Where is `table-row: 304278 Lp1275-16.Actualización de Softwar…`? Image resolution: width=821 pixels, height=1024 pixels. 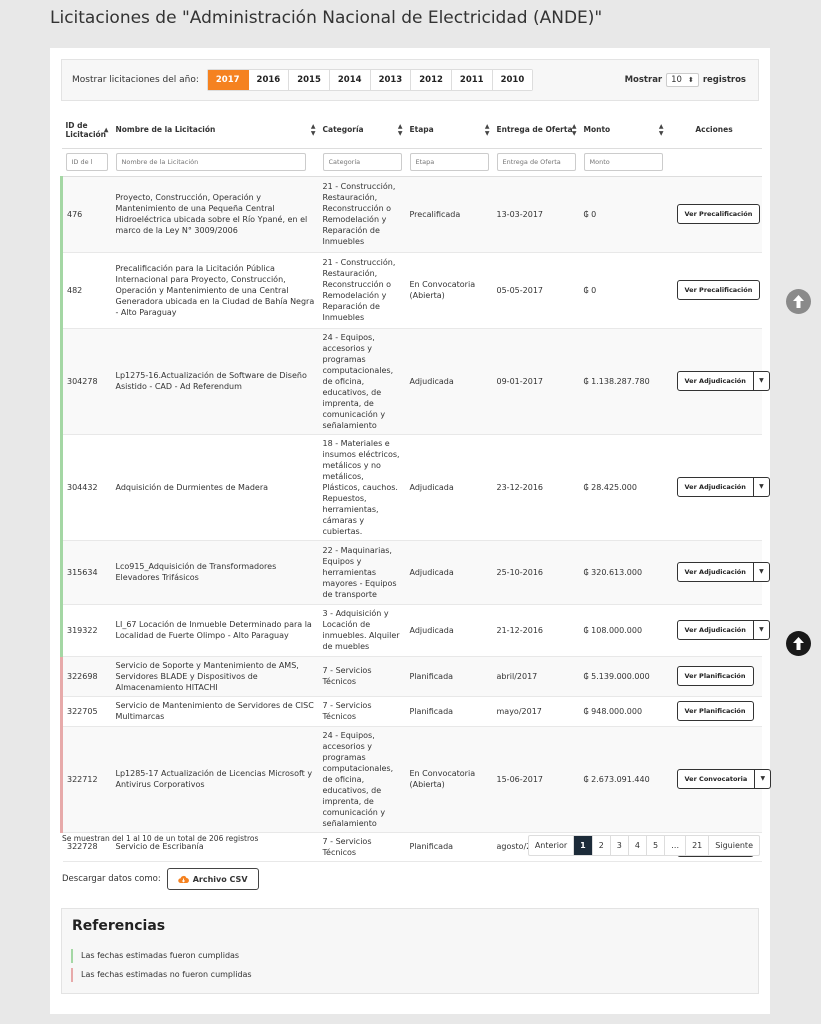
table-row: 304278 Lp1275-16.Actualización de Softwar… is located at coordinates (415, 381).